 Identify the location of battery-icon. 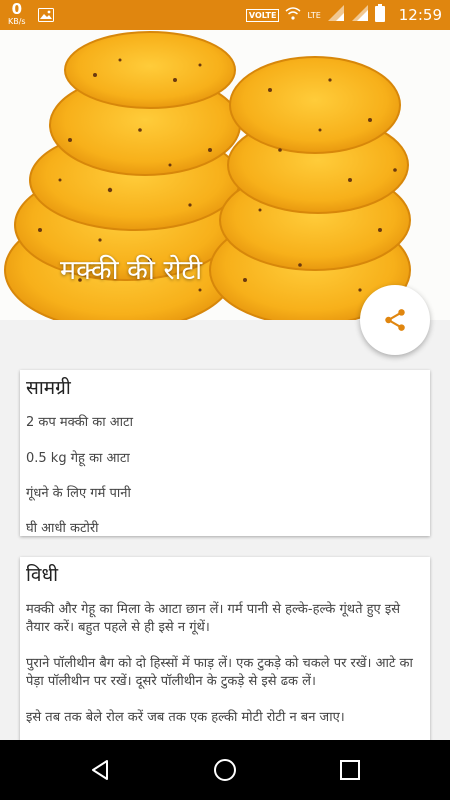
(379, 15).